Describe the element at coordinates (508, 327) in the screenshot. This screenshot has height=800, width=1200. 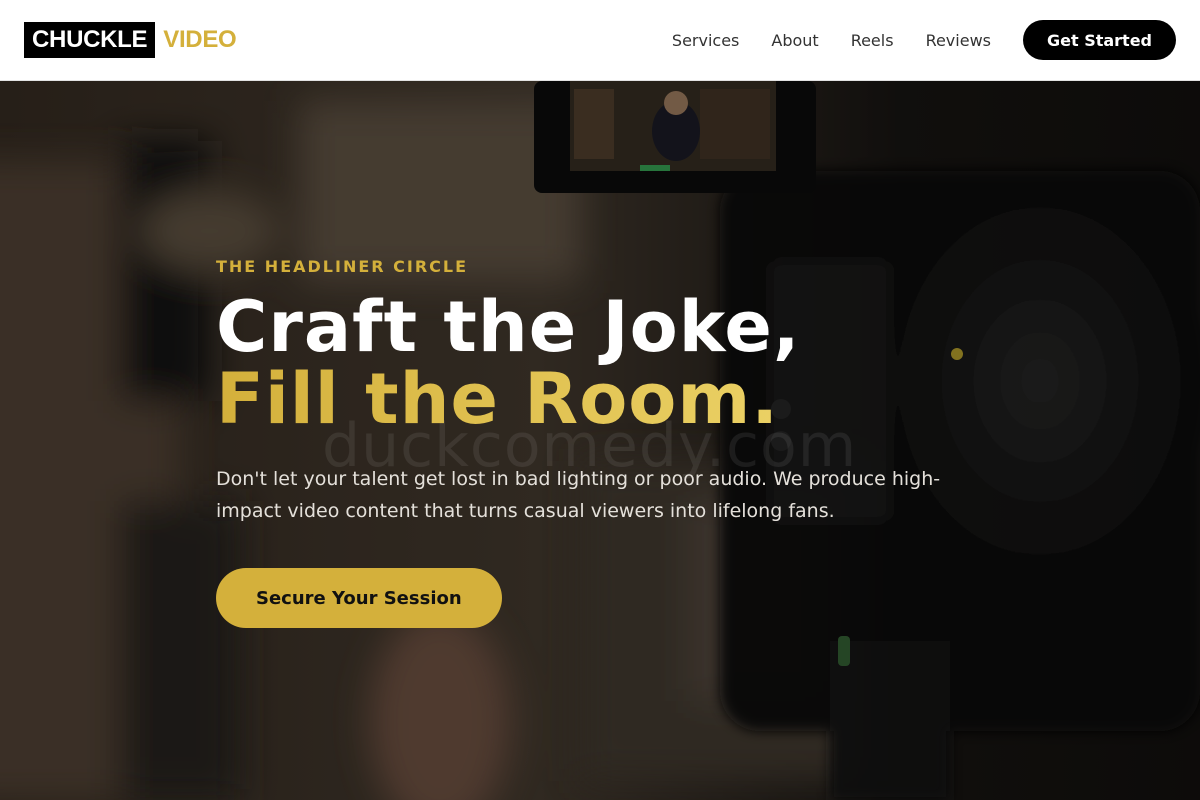
I see `headline-line-1: Craft the Joke,` at that location.